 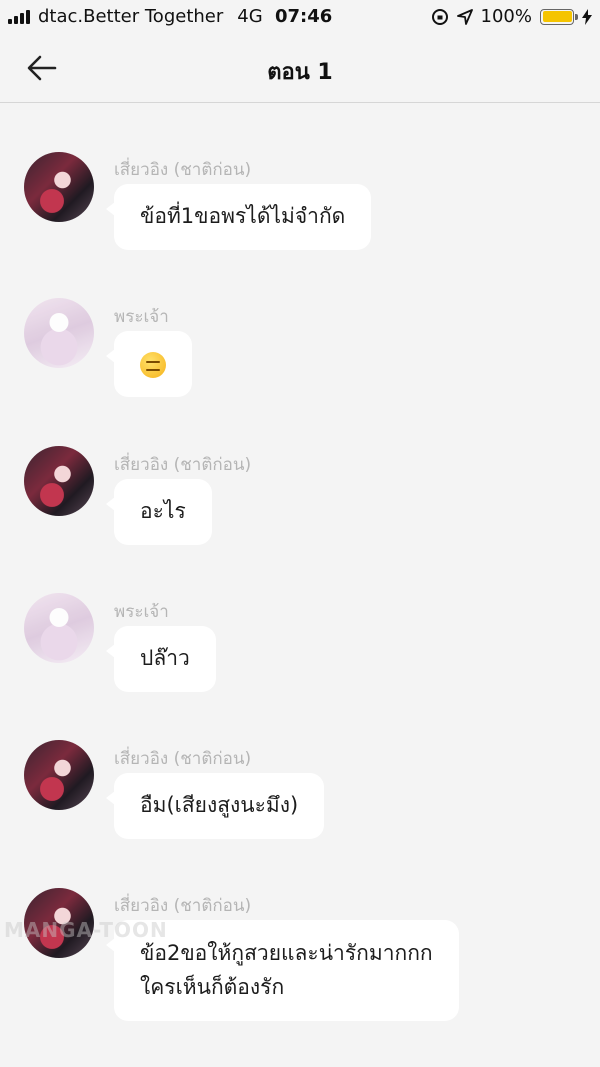 I want to click on status-left: dtac.Better Together 4G, so click(x=135, y=16).